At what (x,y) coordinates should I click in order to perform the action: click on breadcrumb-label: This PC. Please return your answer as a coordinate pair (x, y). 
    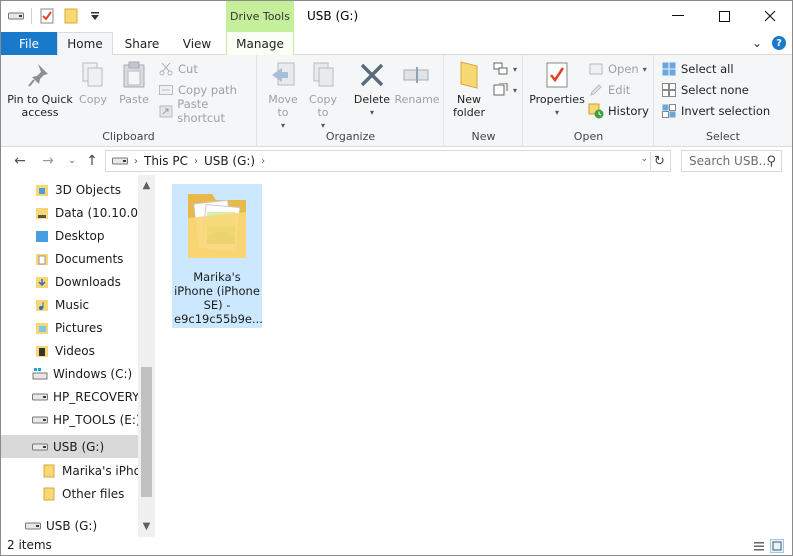
    Looking at the image, I should click on (166, 161).